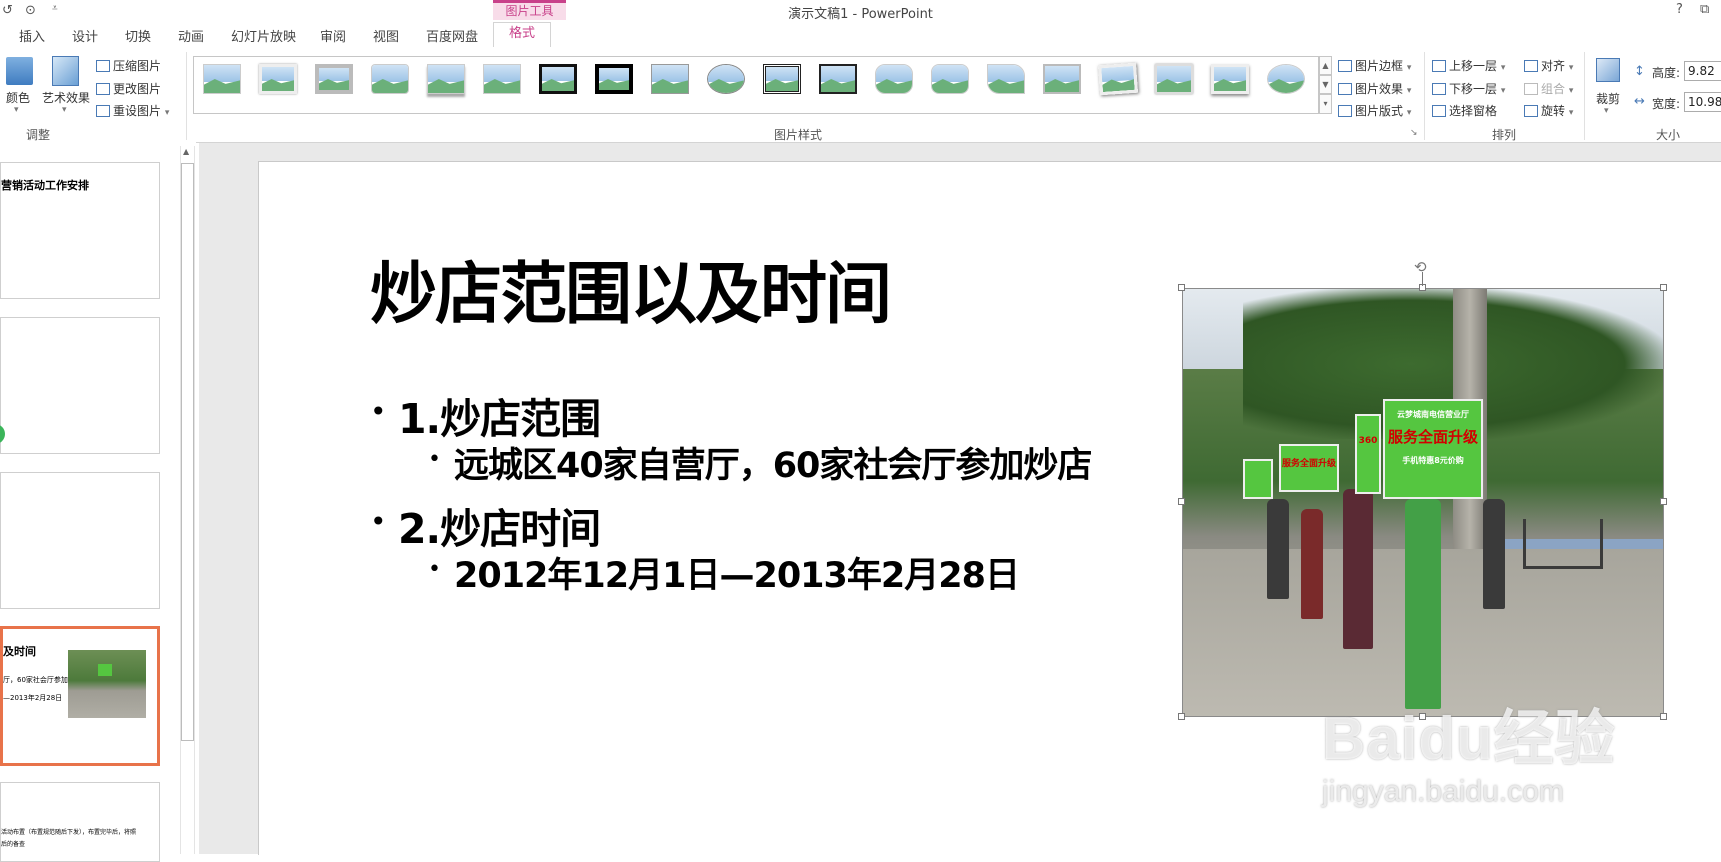 This screenshot has height=862, width=1721. I want to click on green-marker-icon, so click(2, 434).